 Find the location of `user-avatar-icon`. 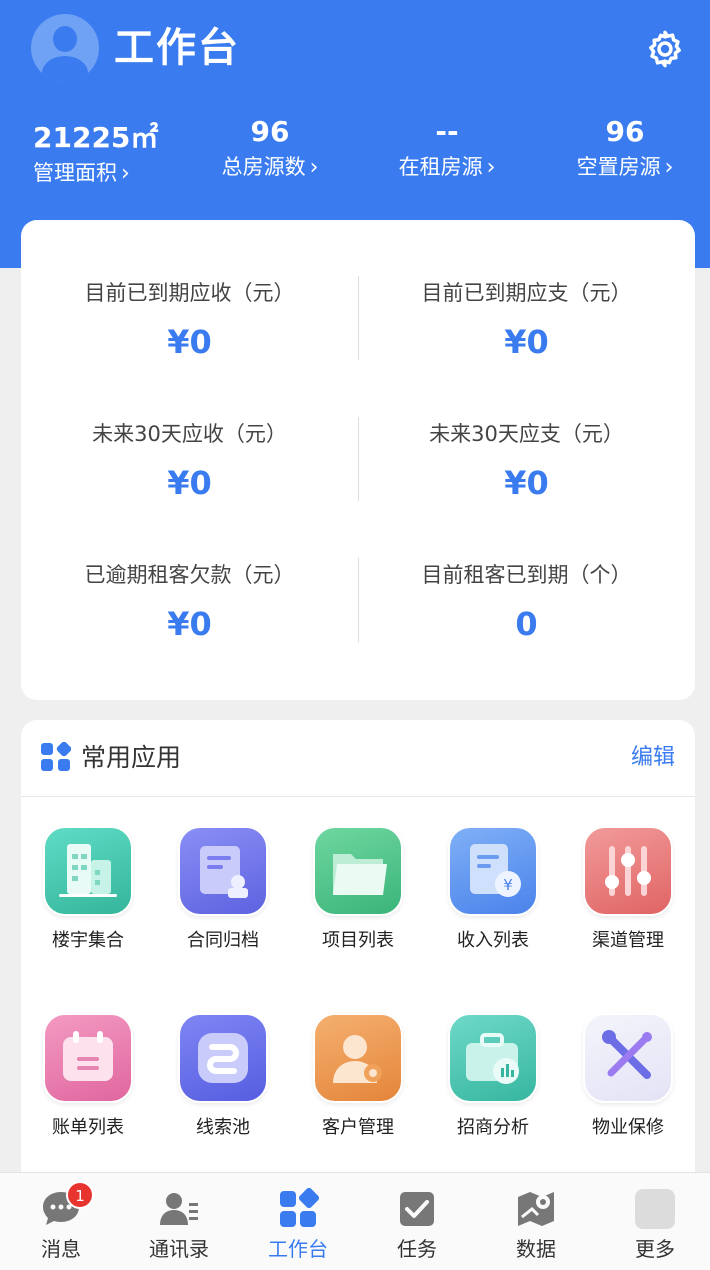

user-avatar-icon is located at coordinates (65, 48).